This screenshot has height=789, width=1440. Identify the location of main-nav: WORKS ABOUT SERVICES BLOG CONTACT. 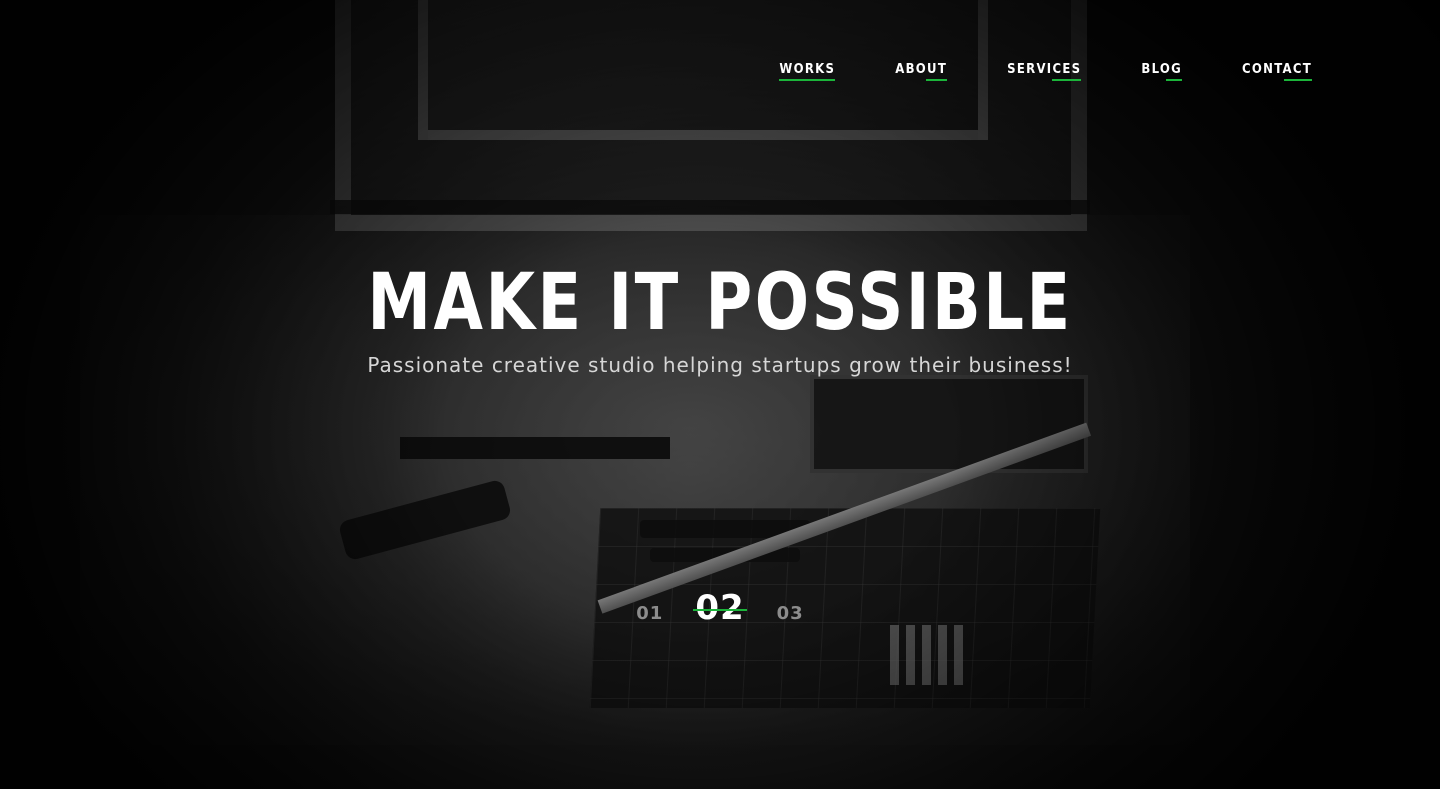
(1045, 71).